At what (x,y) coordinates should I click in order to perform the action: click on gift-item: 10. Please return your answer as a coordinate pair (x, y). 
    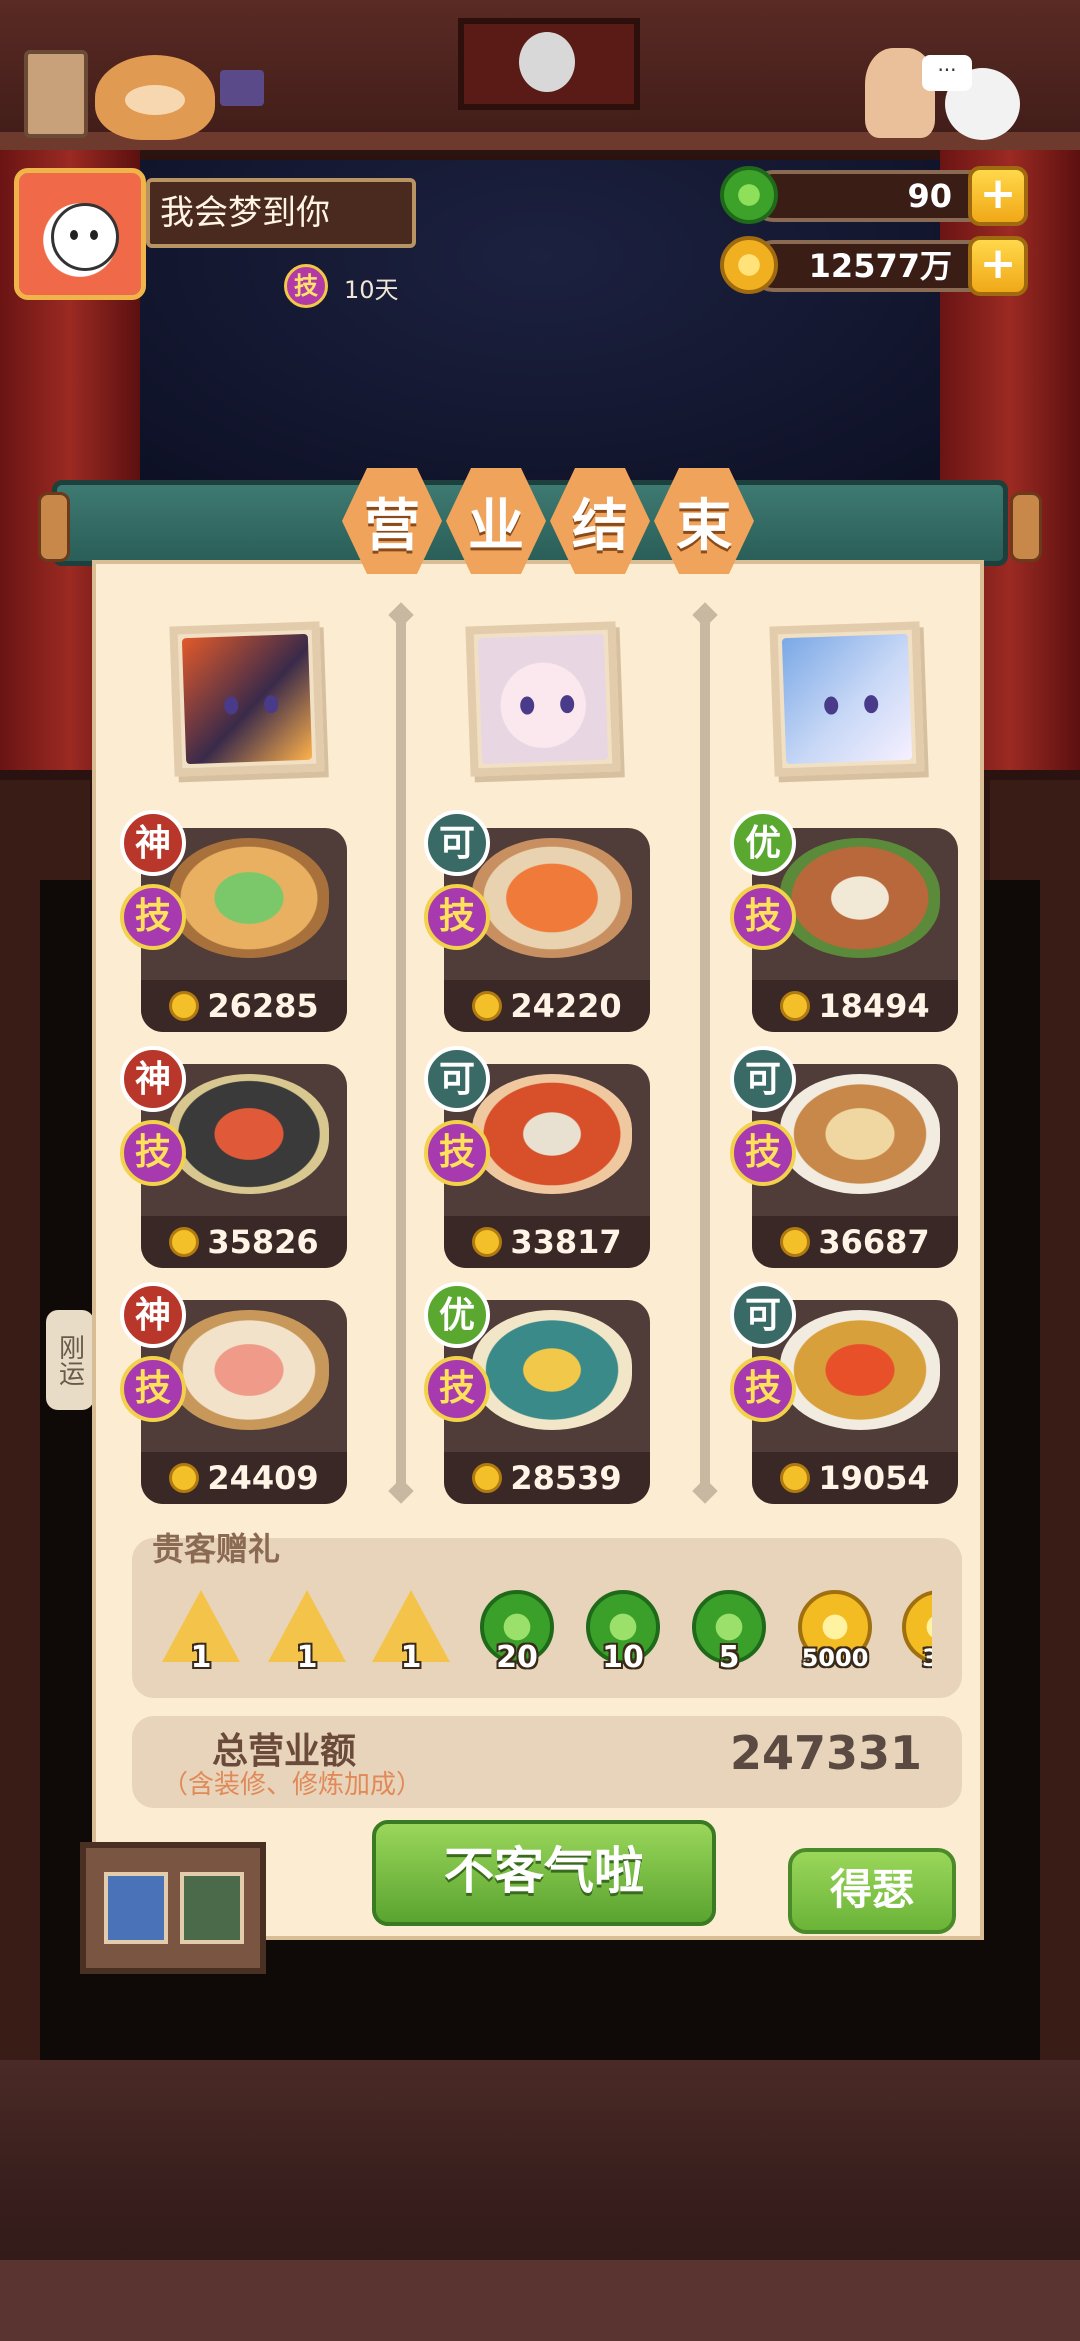
    Looking at the image, I should click on (623, 1632).